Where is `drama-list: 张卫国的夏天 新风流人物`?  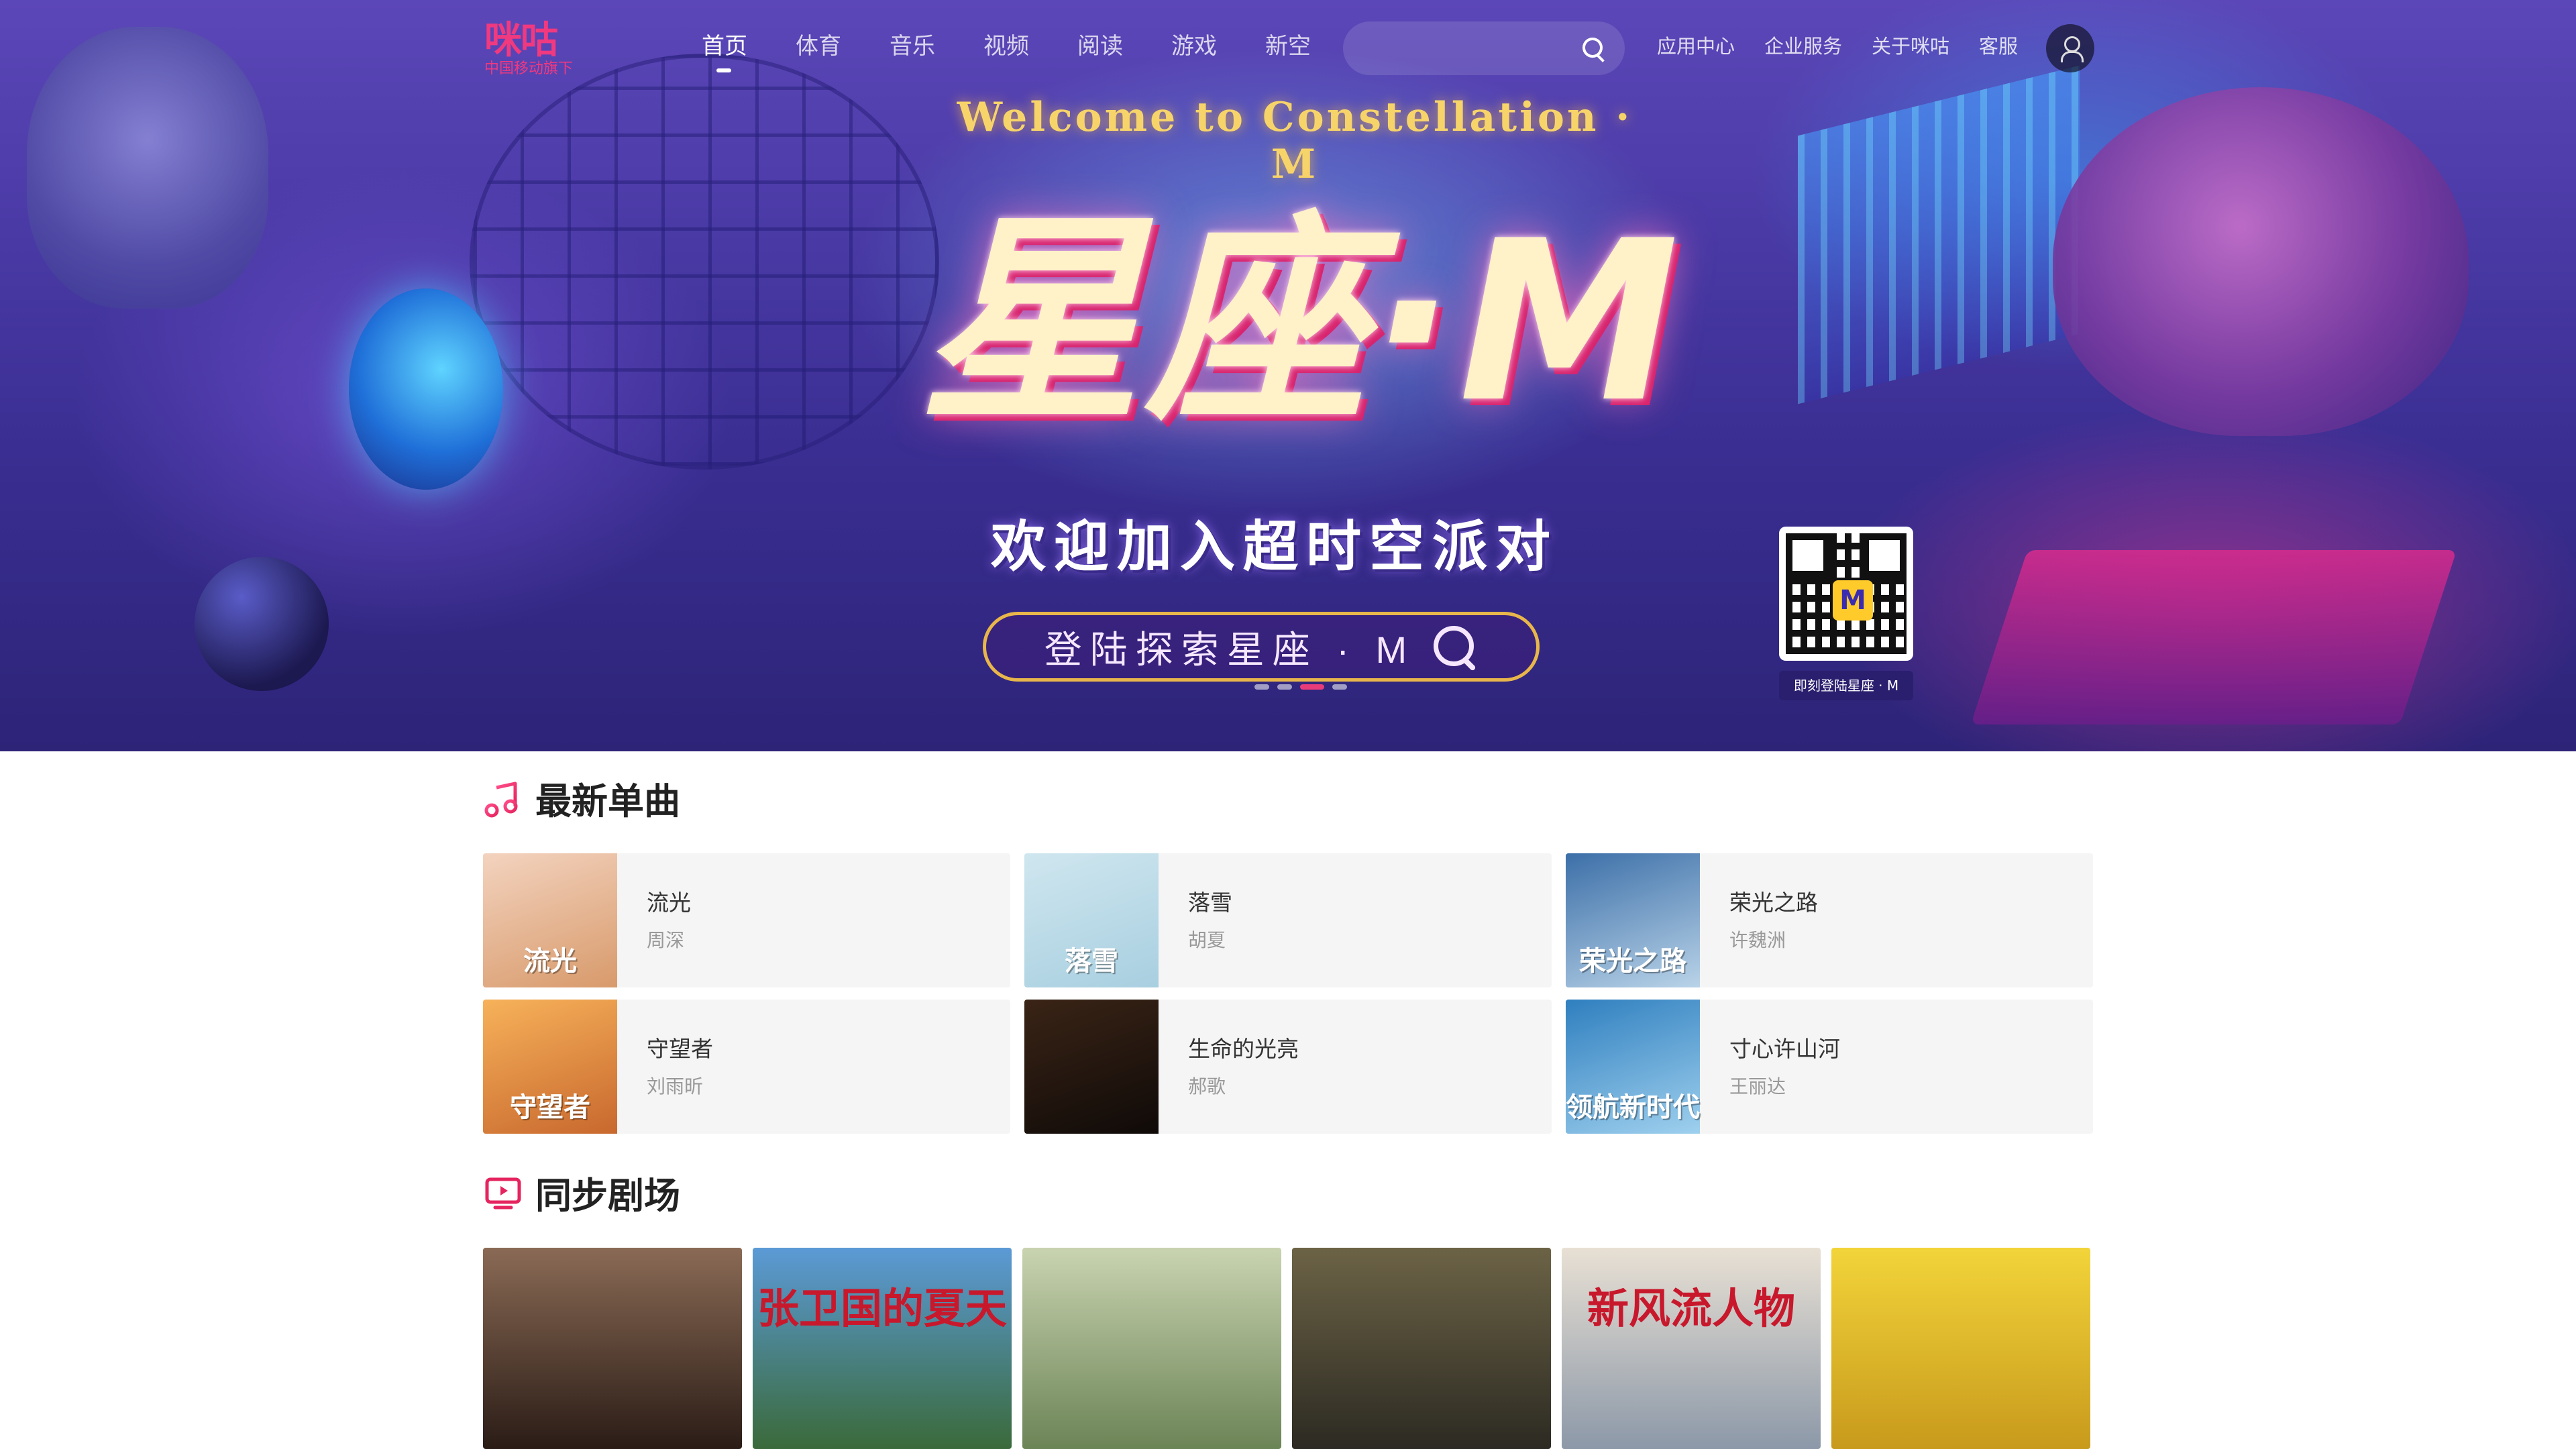
drama-list: 张卫国的夏天 新风流人物 is located at coordinates (1286, 1348).